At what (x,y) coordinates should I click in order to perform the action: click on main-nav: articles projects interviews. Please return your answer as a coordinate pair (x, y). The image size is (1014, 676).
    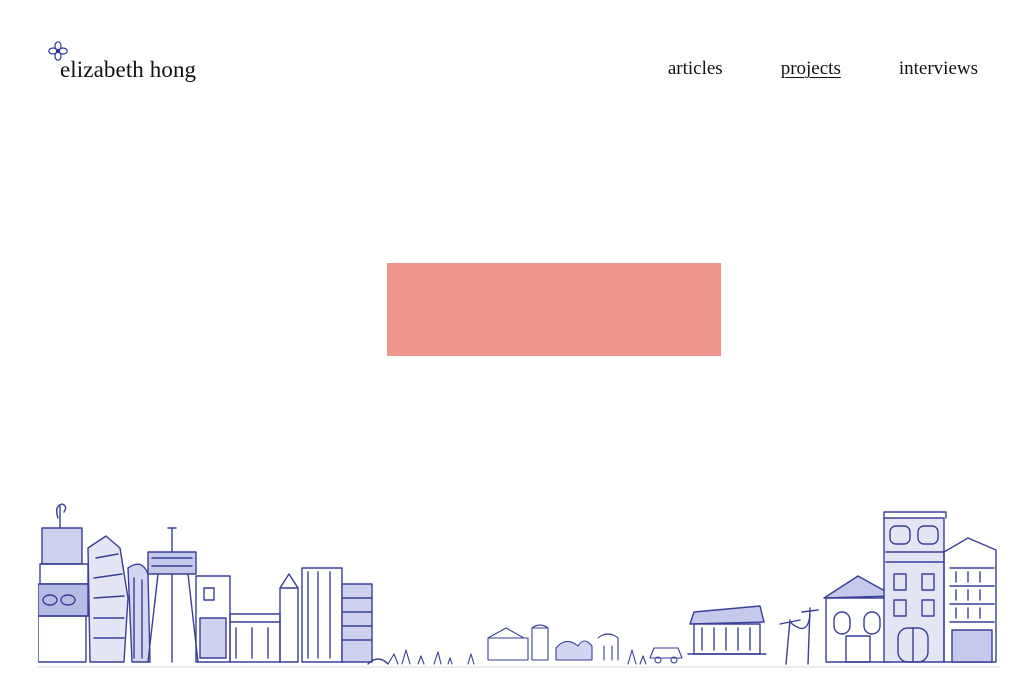
    Looking at the image, I should click on (823, 69).